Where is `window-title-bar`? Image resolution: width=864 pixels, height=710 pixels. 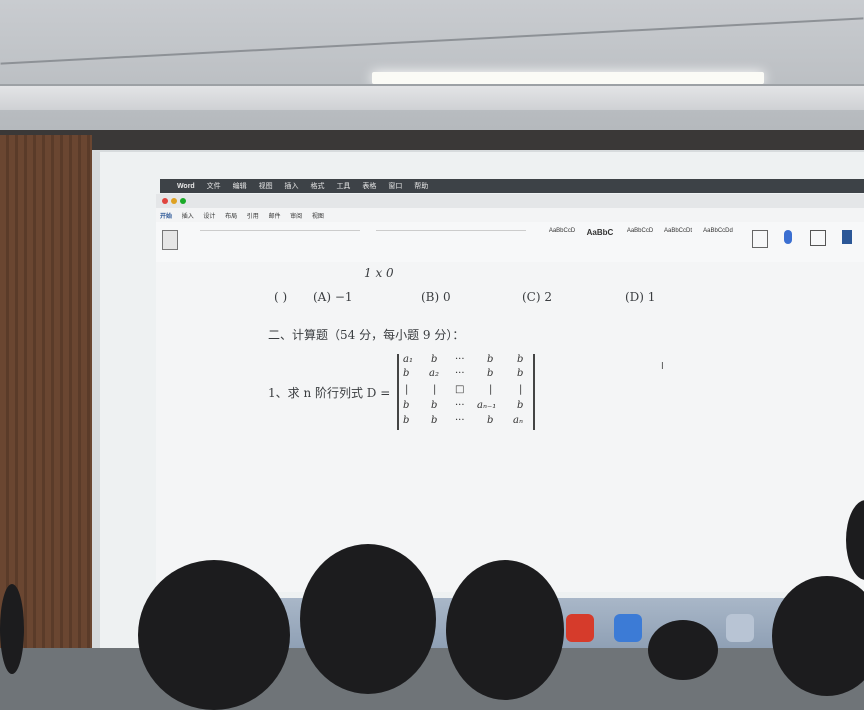
window-title-bar is located at coordinates (510, 201).